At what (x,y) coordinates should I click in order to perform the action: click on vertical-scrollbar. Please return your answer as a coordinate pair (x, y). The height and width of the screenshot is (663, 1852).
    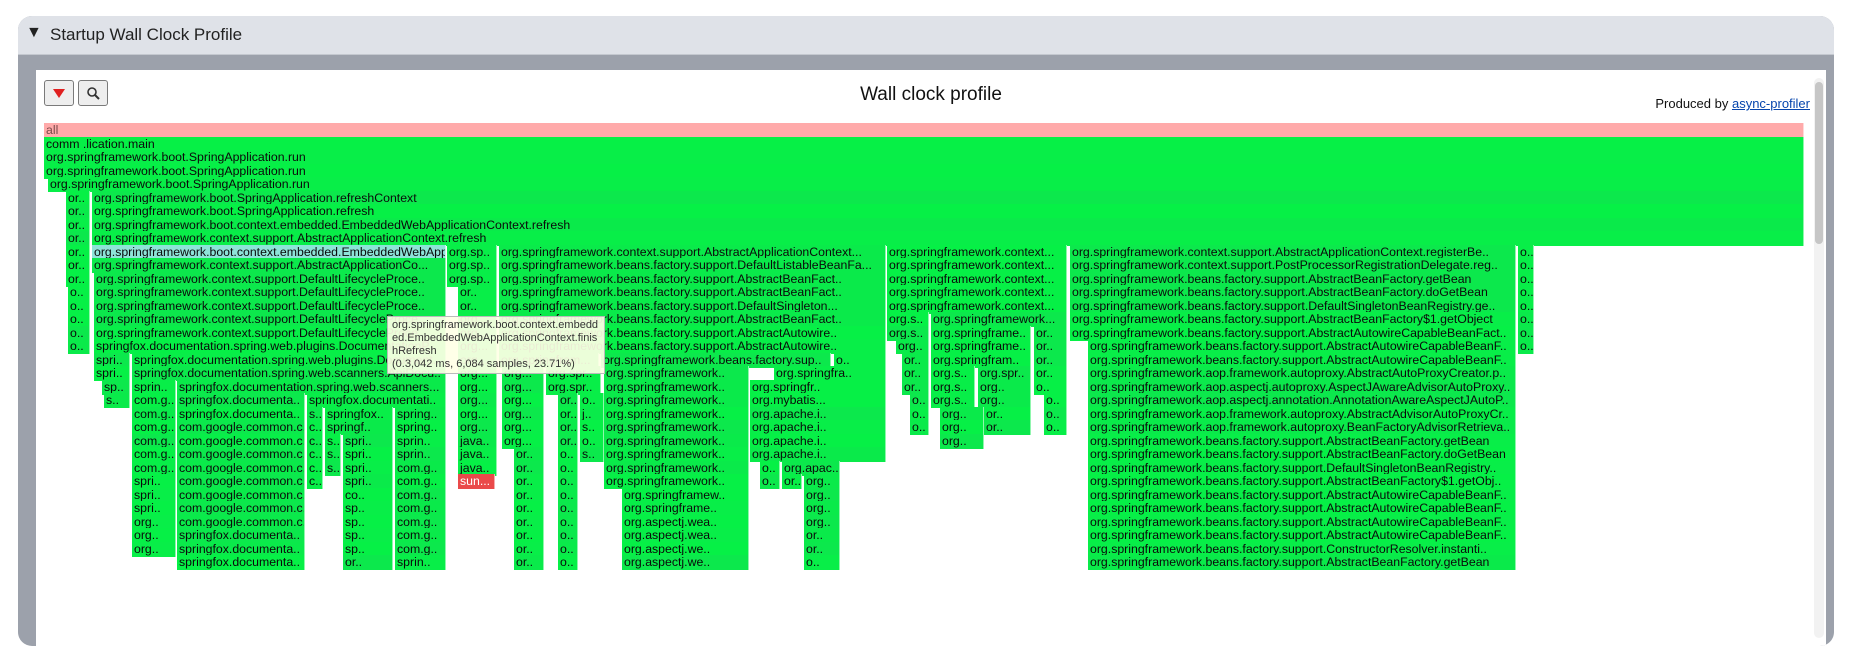
    Looking at the image, I should click on (1819, 358).